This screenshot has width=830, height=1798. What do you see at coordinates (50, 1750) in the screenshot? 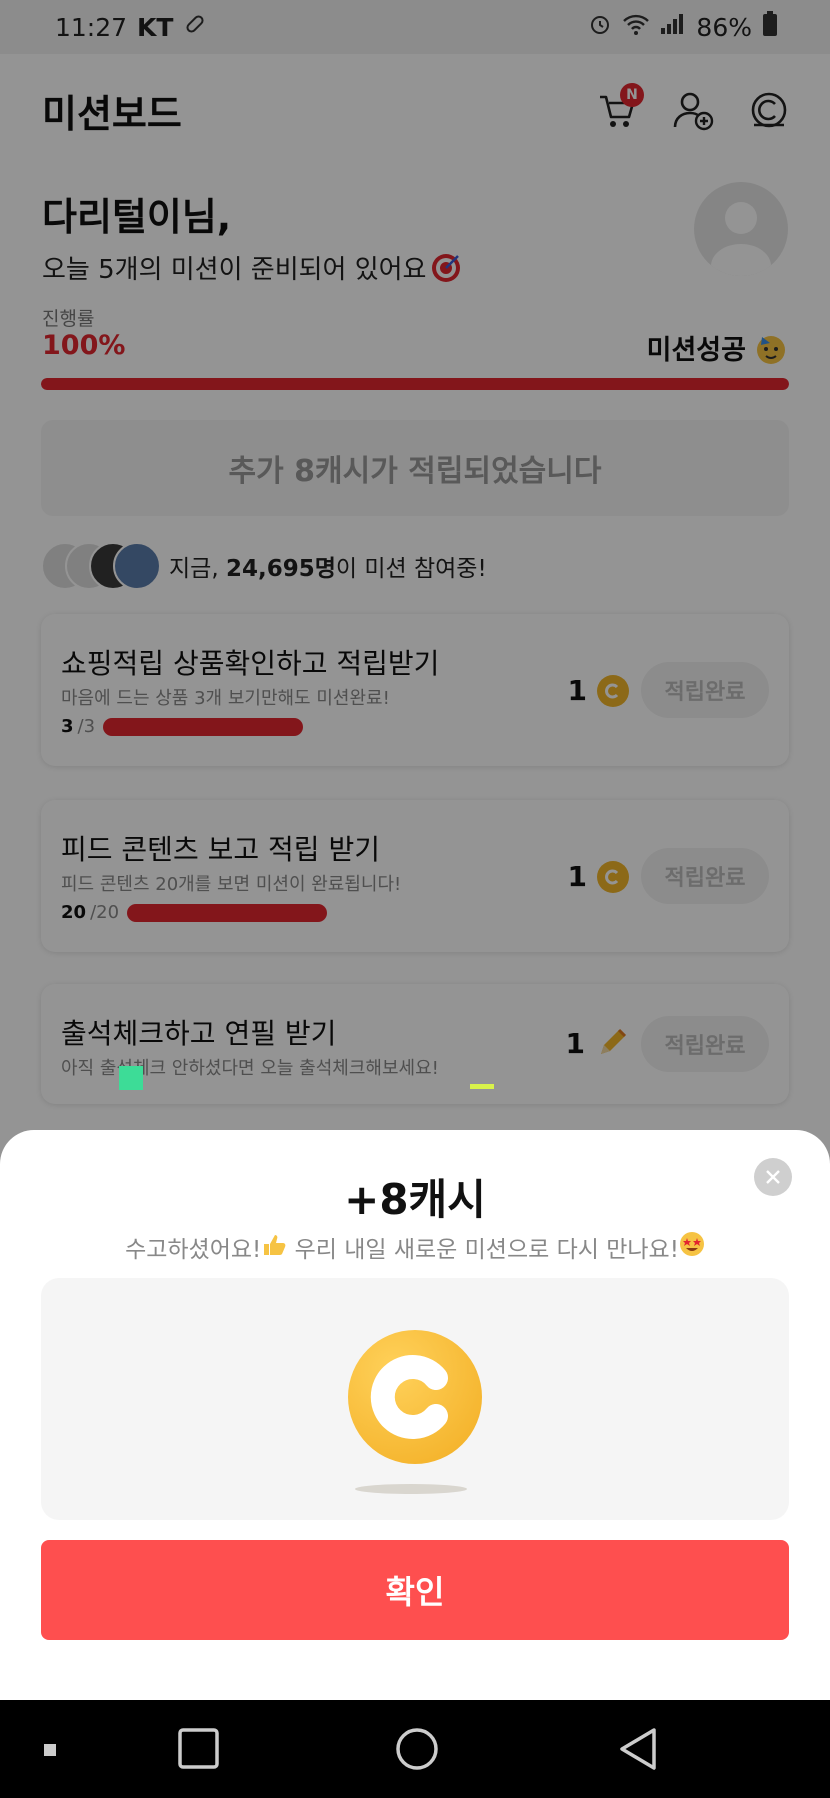
I see `nav-dot-icon` at bounding box center [50, 1750].